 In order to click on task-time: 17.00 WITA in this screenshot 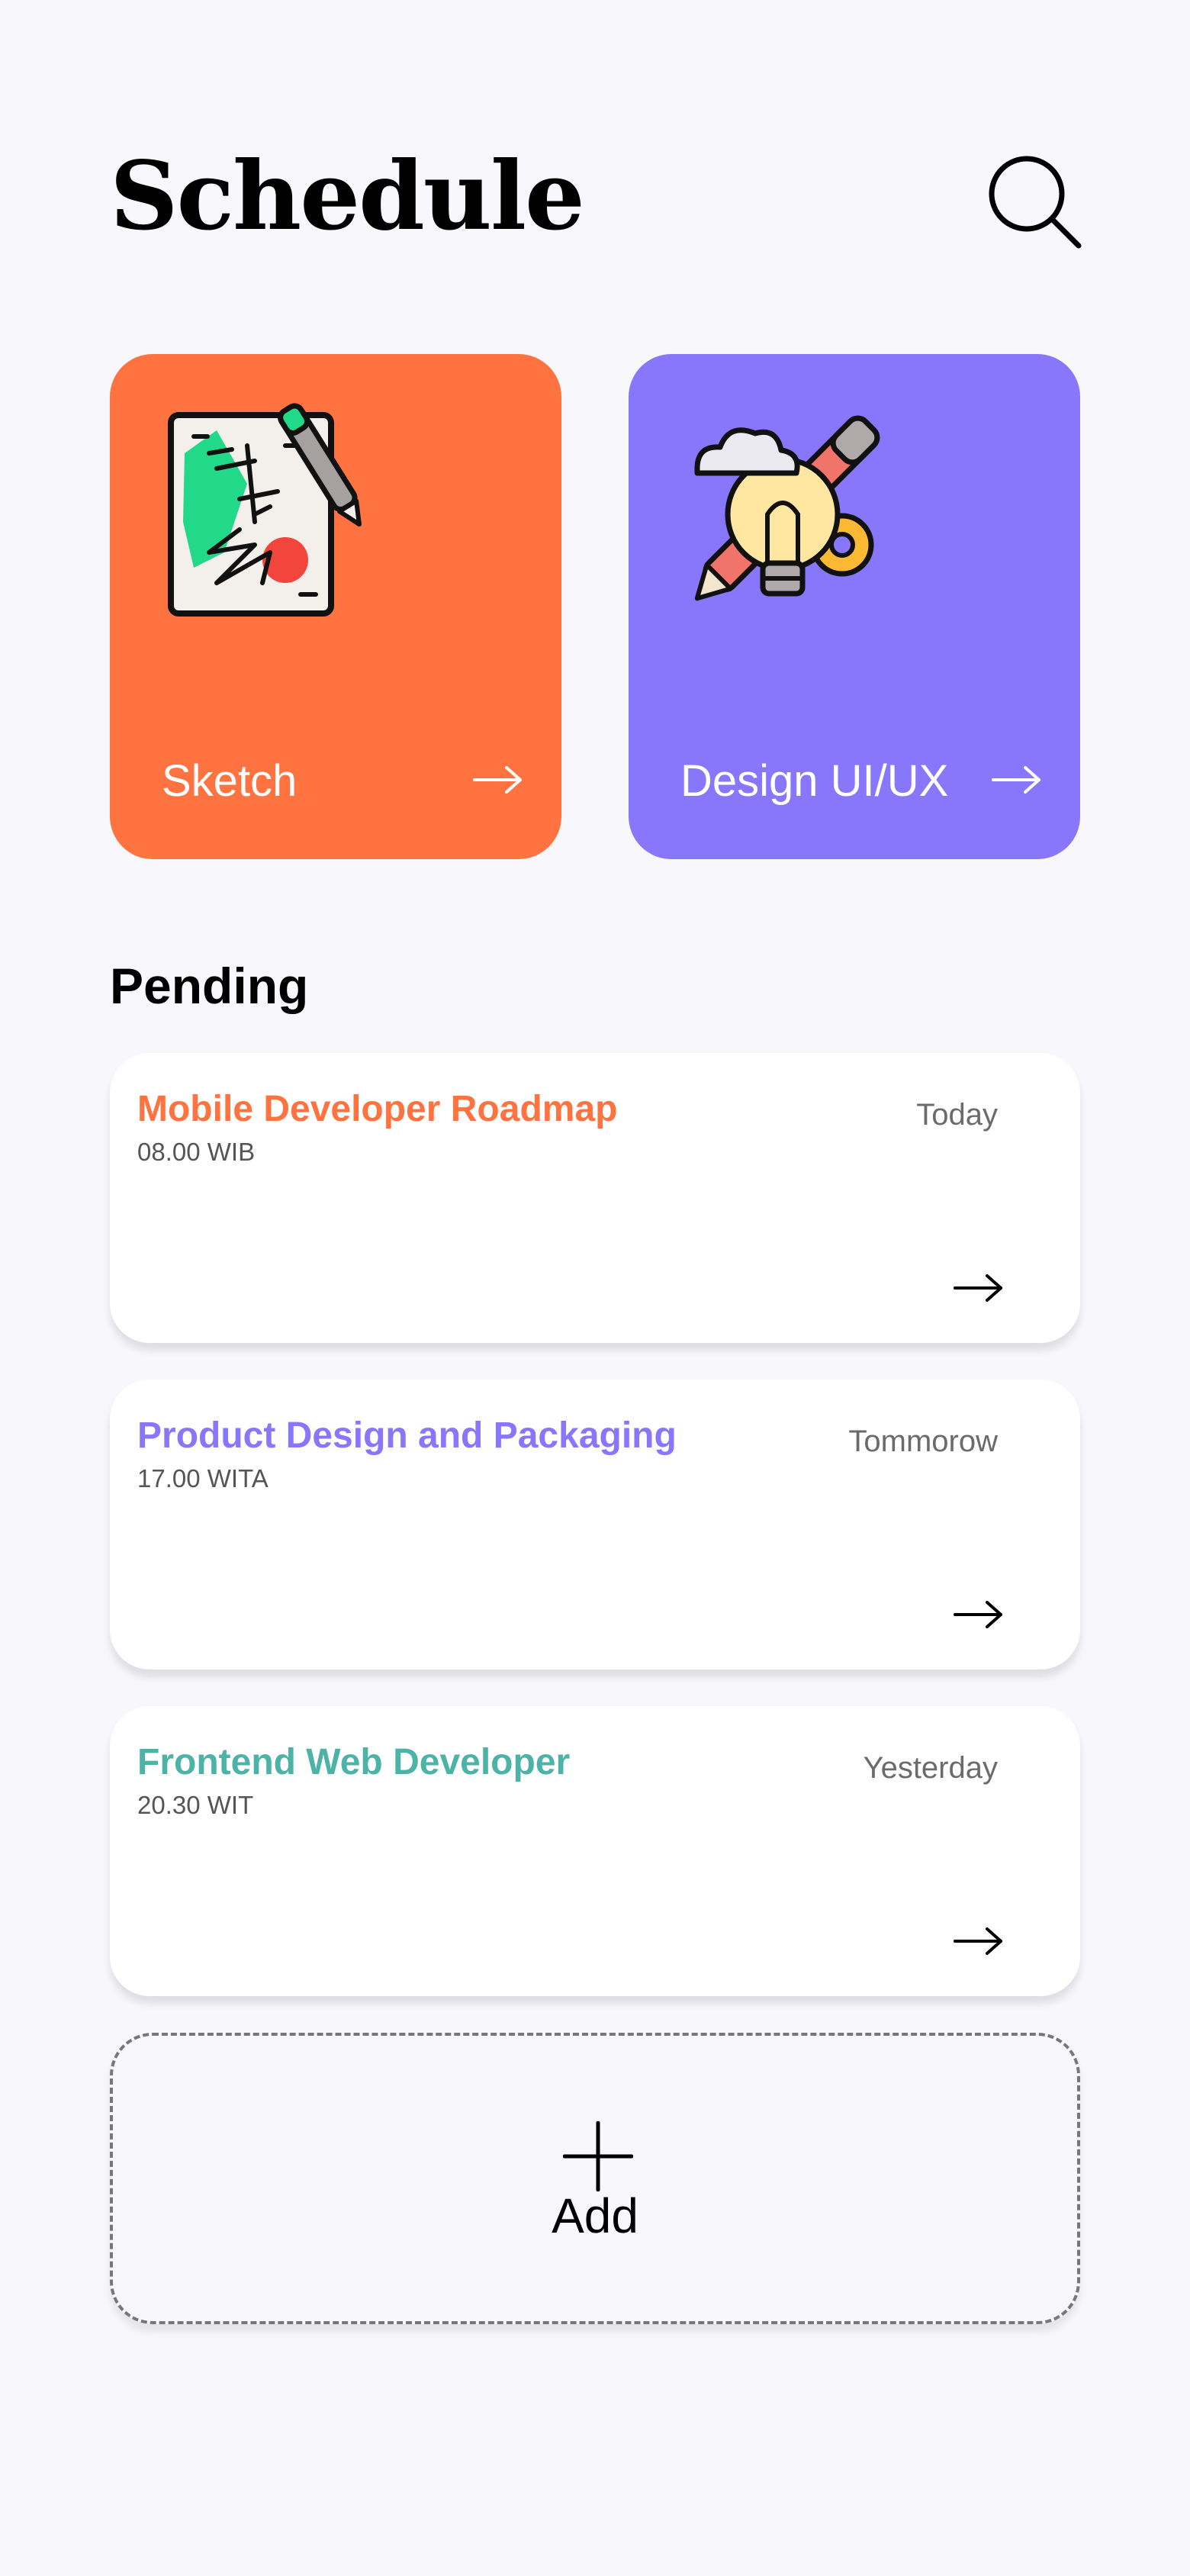, I will do `click(203, 1478)`.